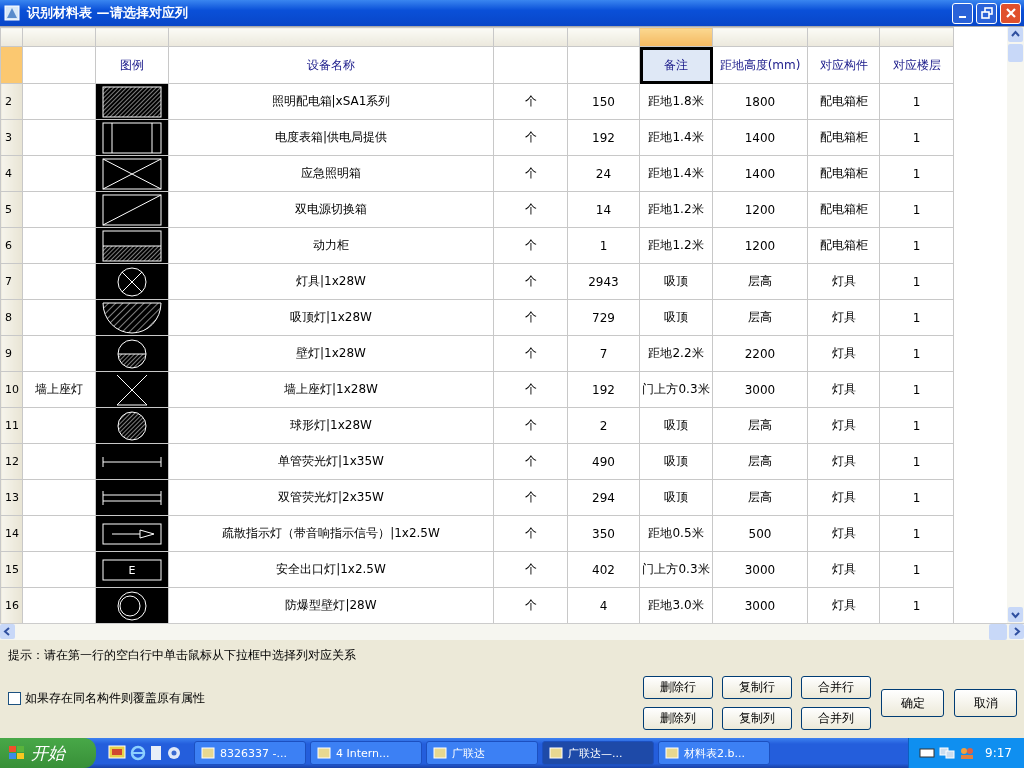  Describe the element at coordinates (962, 13) in the screenshot. I see `minimize-button` at that location.